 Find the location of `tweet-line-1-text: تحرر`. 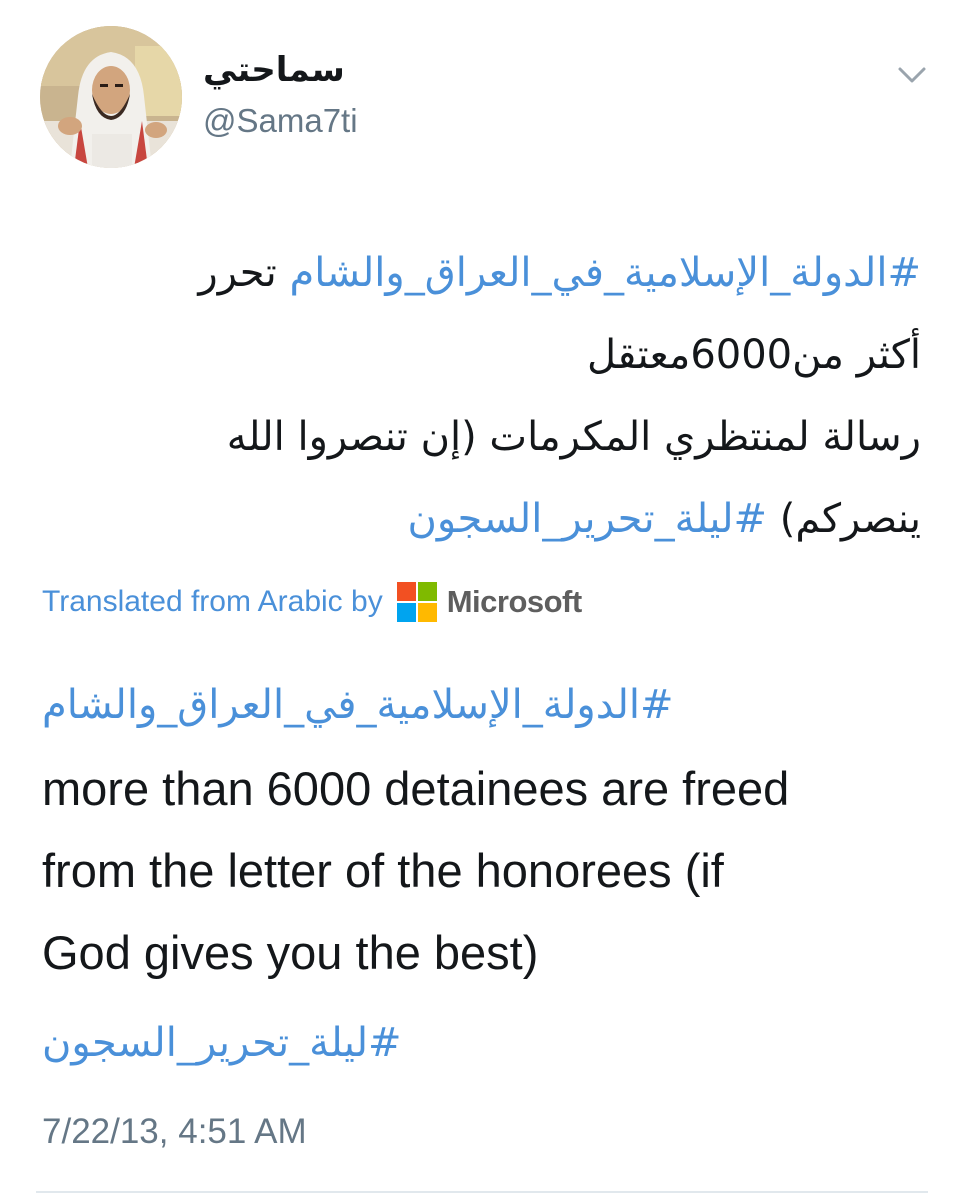

tweet-line-1-text: تحرر is located at coordinates (244, 273).